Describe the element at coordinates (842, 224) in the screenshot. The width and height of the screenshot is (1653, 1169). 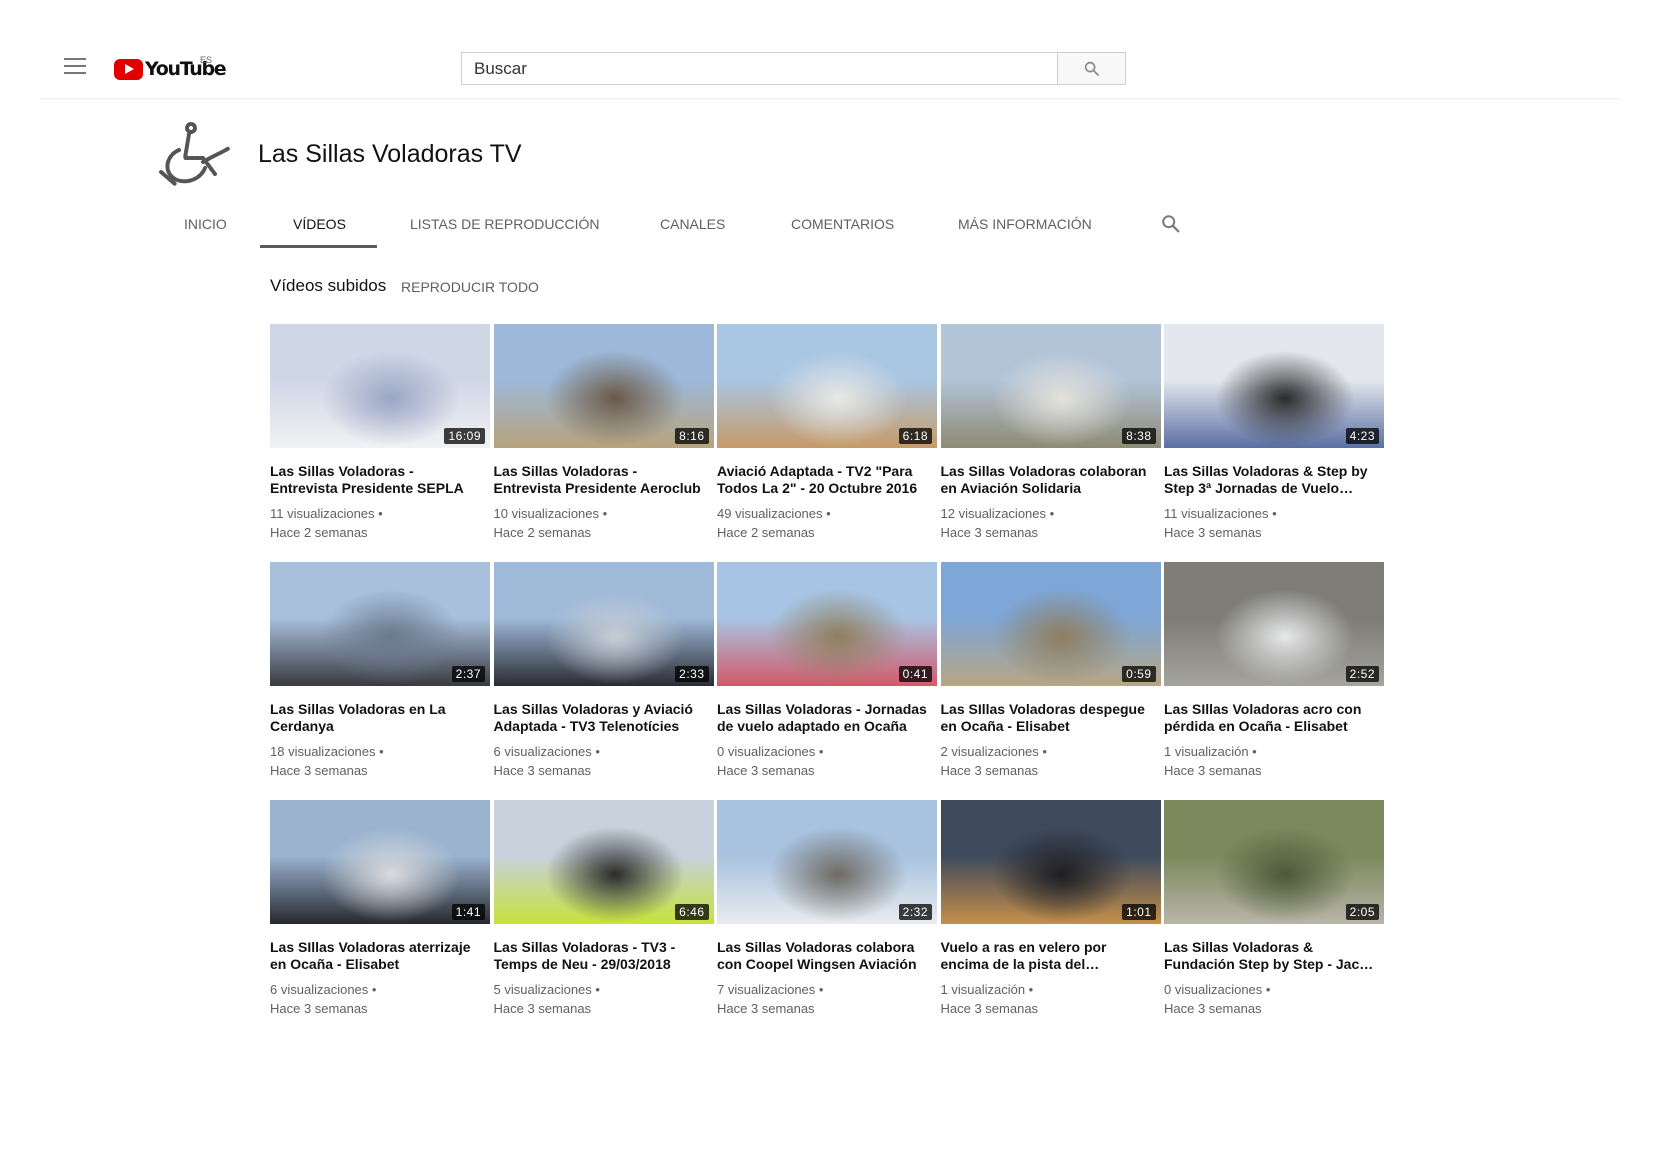
I see `tab-comments: COMENTARIOS` at that location.